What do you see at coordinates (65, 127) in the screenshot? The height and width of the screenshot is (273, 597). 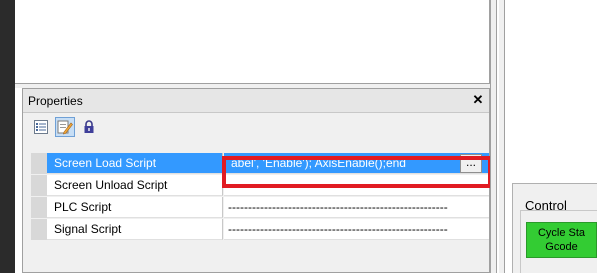 I see `edit-script-icon` at bounding box center [65, 127].